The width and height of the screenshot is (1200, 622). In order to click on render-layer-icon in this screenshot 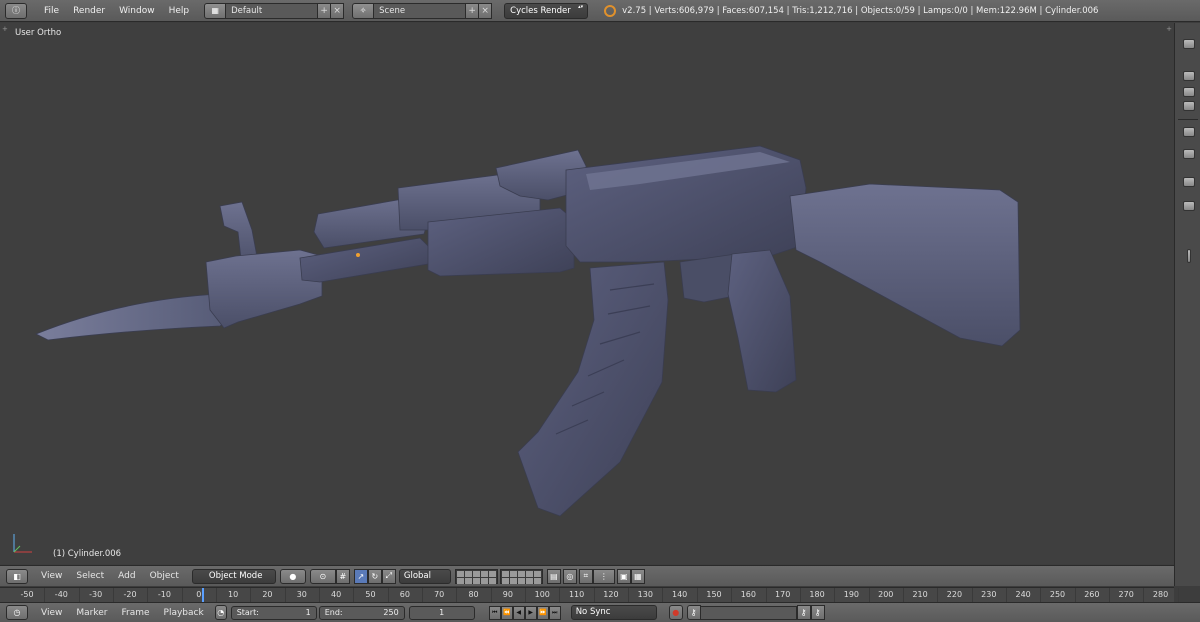, I will do `click(1189, 92)`.